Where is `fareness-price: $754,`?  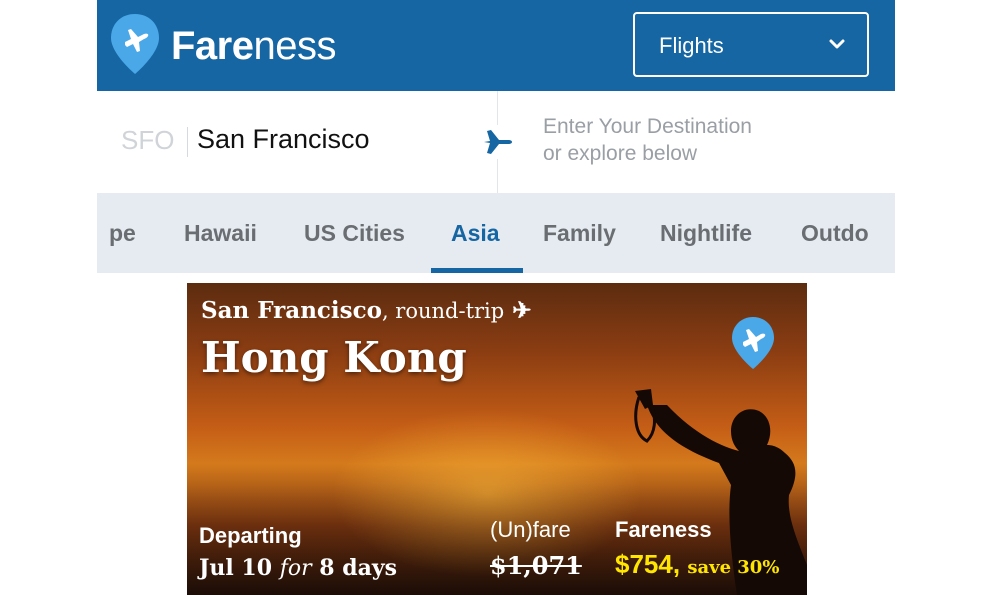 fareness-price: $754, is located at coordinates (648, 564).